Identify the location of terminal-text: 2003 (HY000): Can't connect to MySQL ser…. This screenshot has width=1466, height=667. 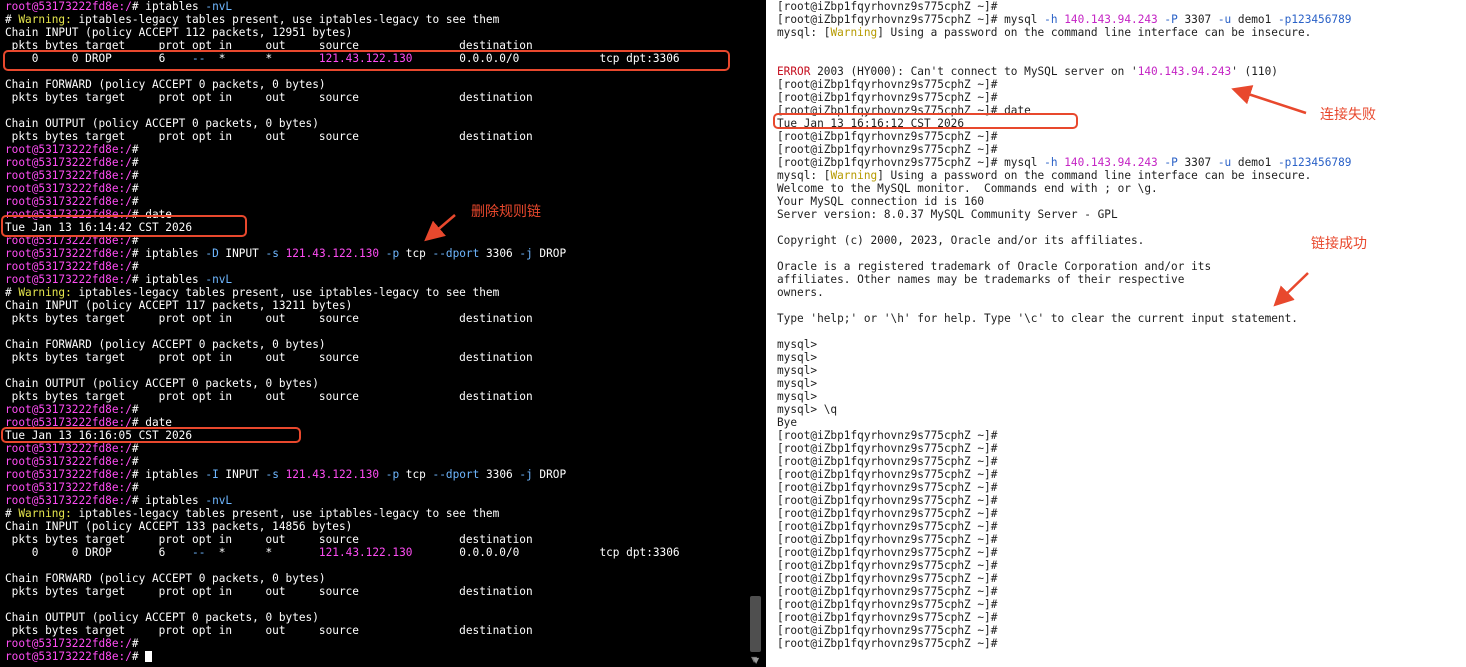
(974, 71).